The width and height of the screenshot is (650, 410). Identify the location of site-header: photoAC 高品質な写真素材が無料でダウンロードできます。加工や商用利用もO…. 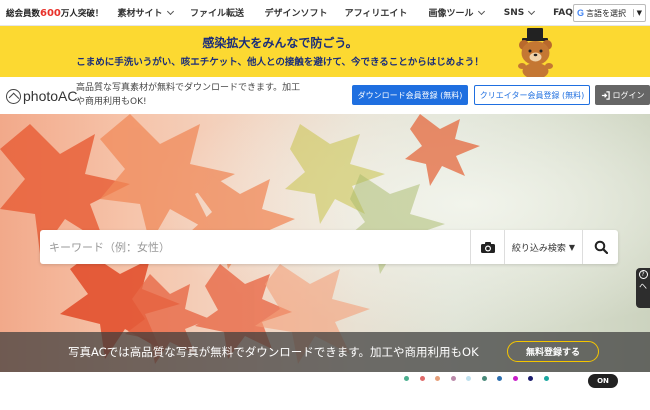
(325, 95).